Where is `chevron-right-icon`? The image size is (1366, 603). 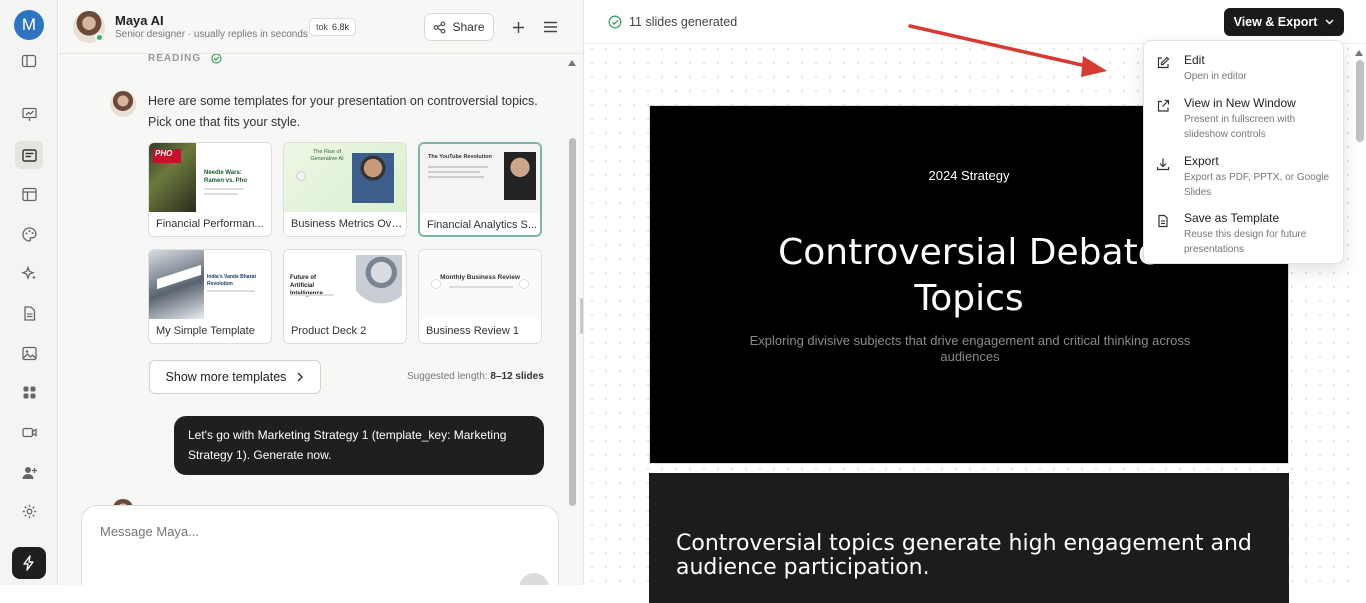 chevron-right-icon is located at coordinates (300, 377).